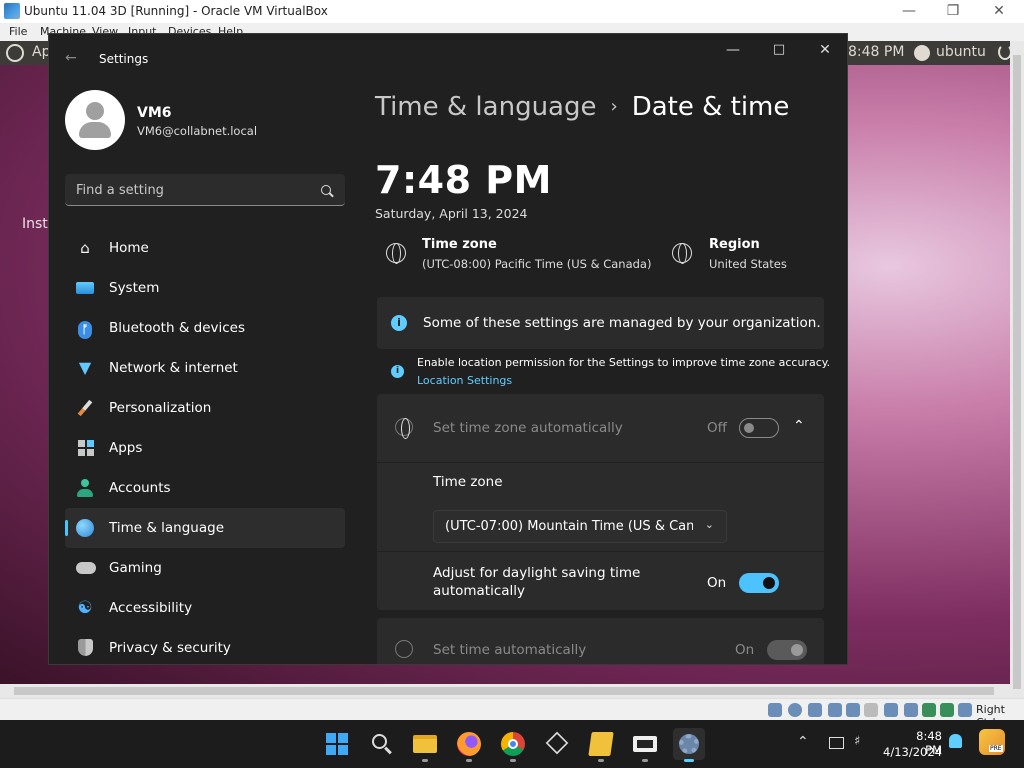  Describe the element at coordinates (996, 748) in the screenshot. I see `pre-badge: PRE` at that location.